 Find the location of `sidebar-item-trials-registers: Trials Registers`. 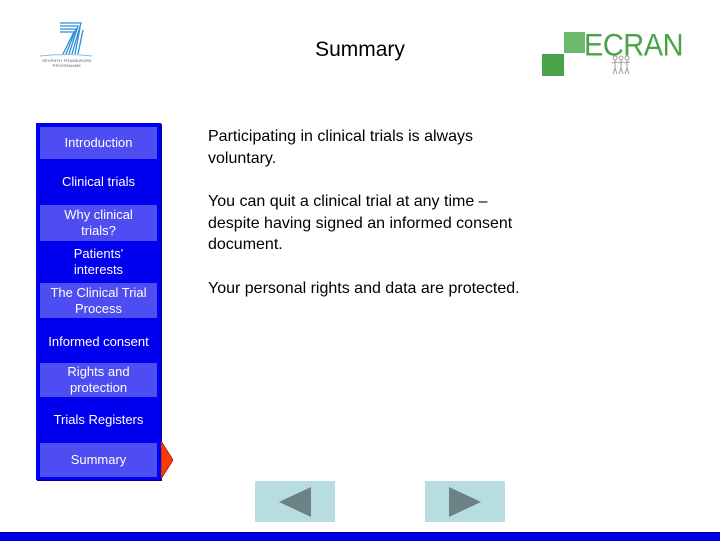

sidebar-item-trials-registers: Trials Registers is located at coordinates (98, 420).